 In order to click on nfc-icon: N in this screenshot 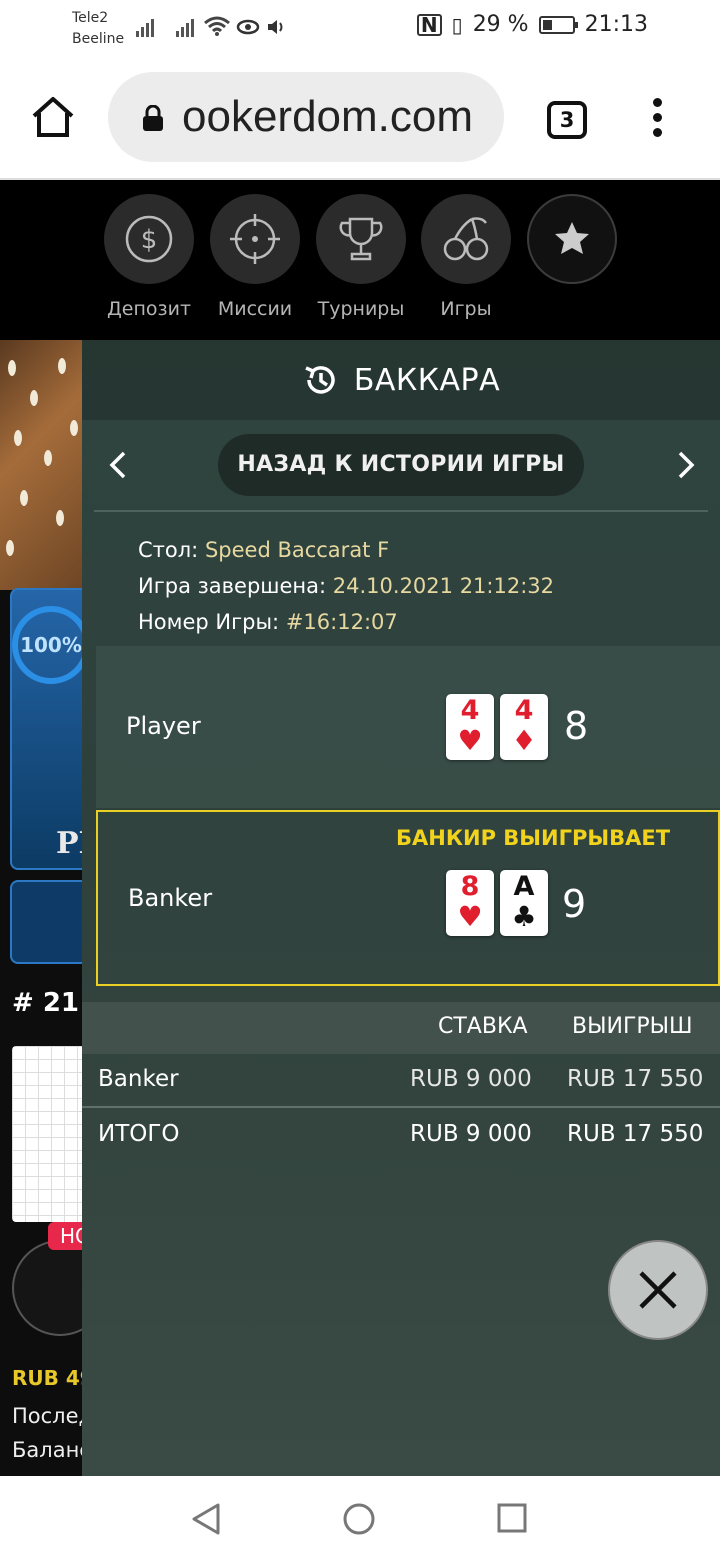, I will do `click(429, 24)`.